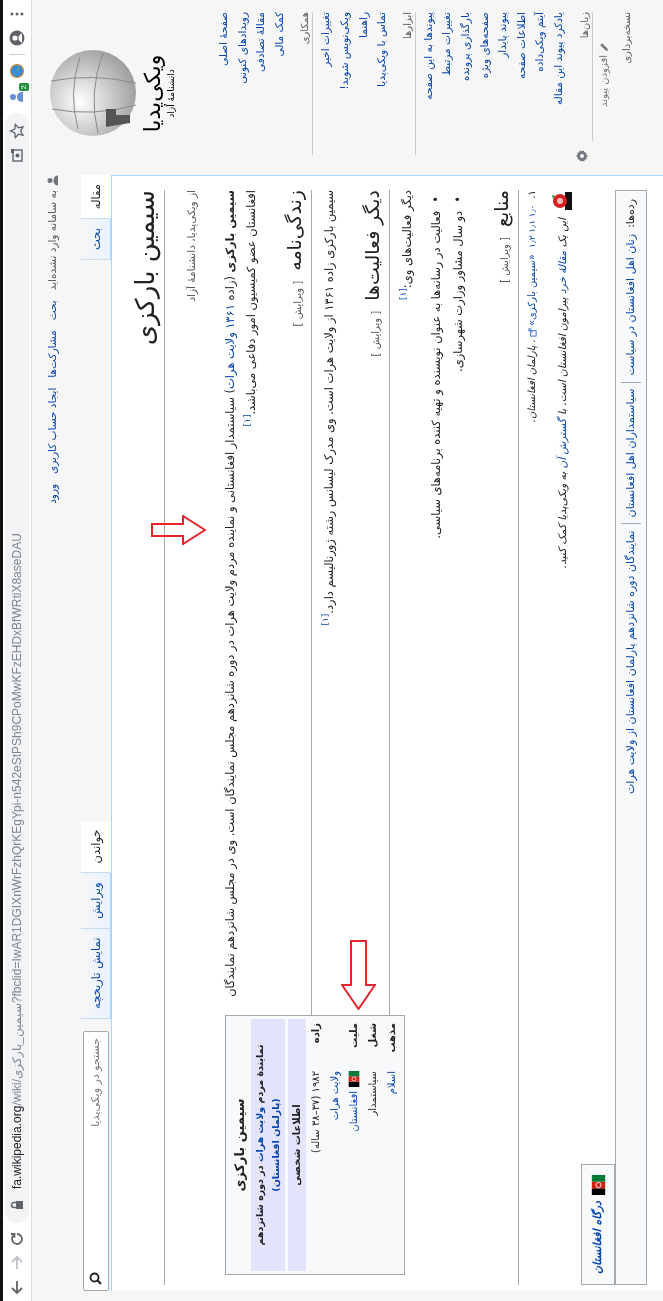 This screenshot has height=1301, width=663. I want to click on user-icon, so click(52, 180).